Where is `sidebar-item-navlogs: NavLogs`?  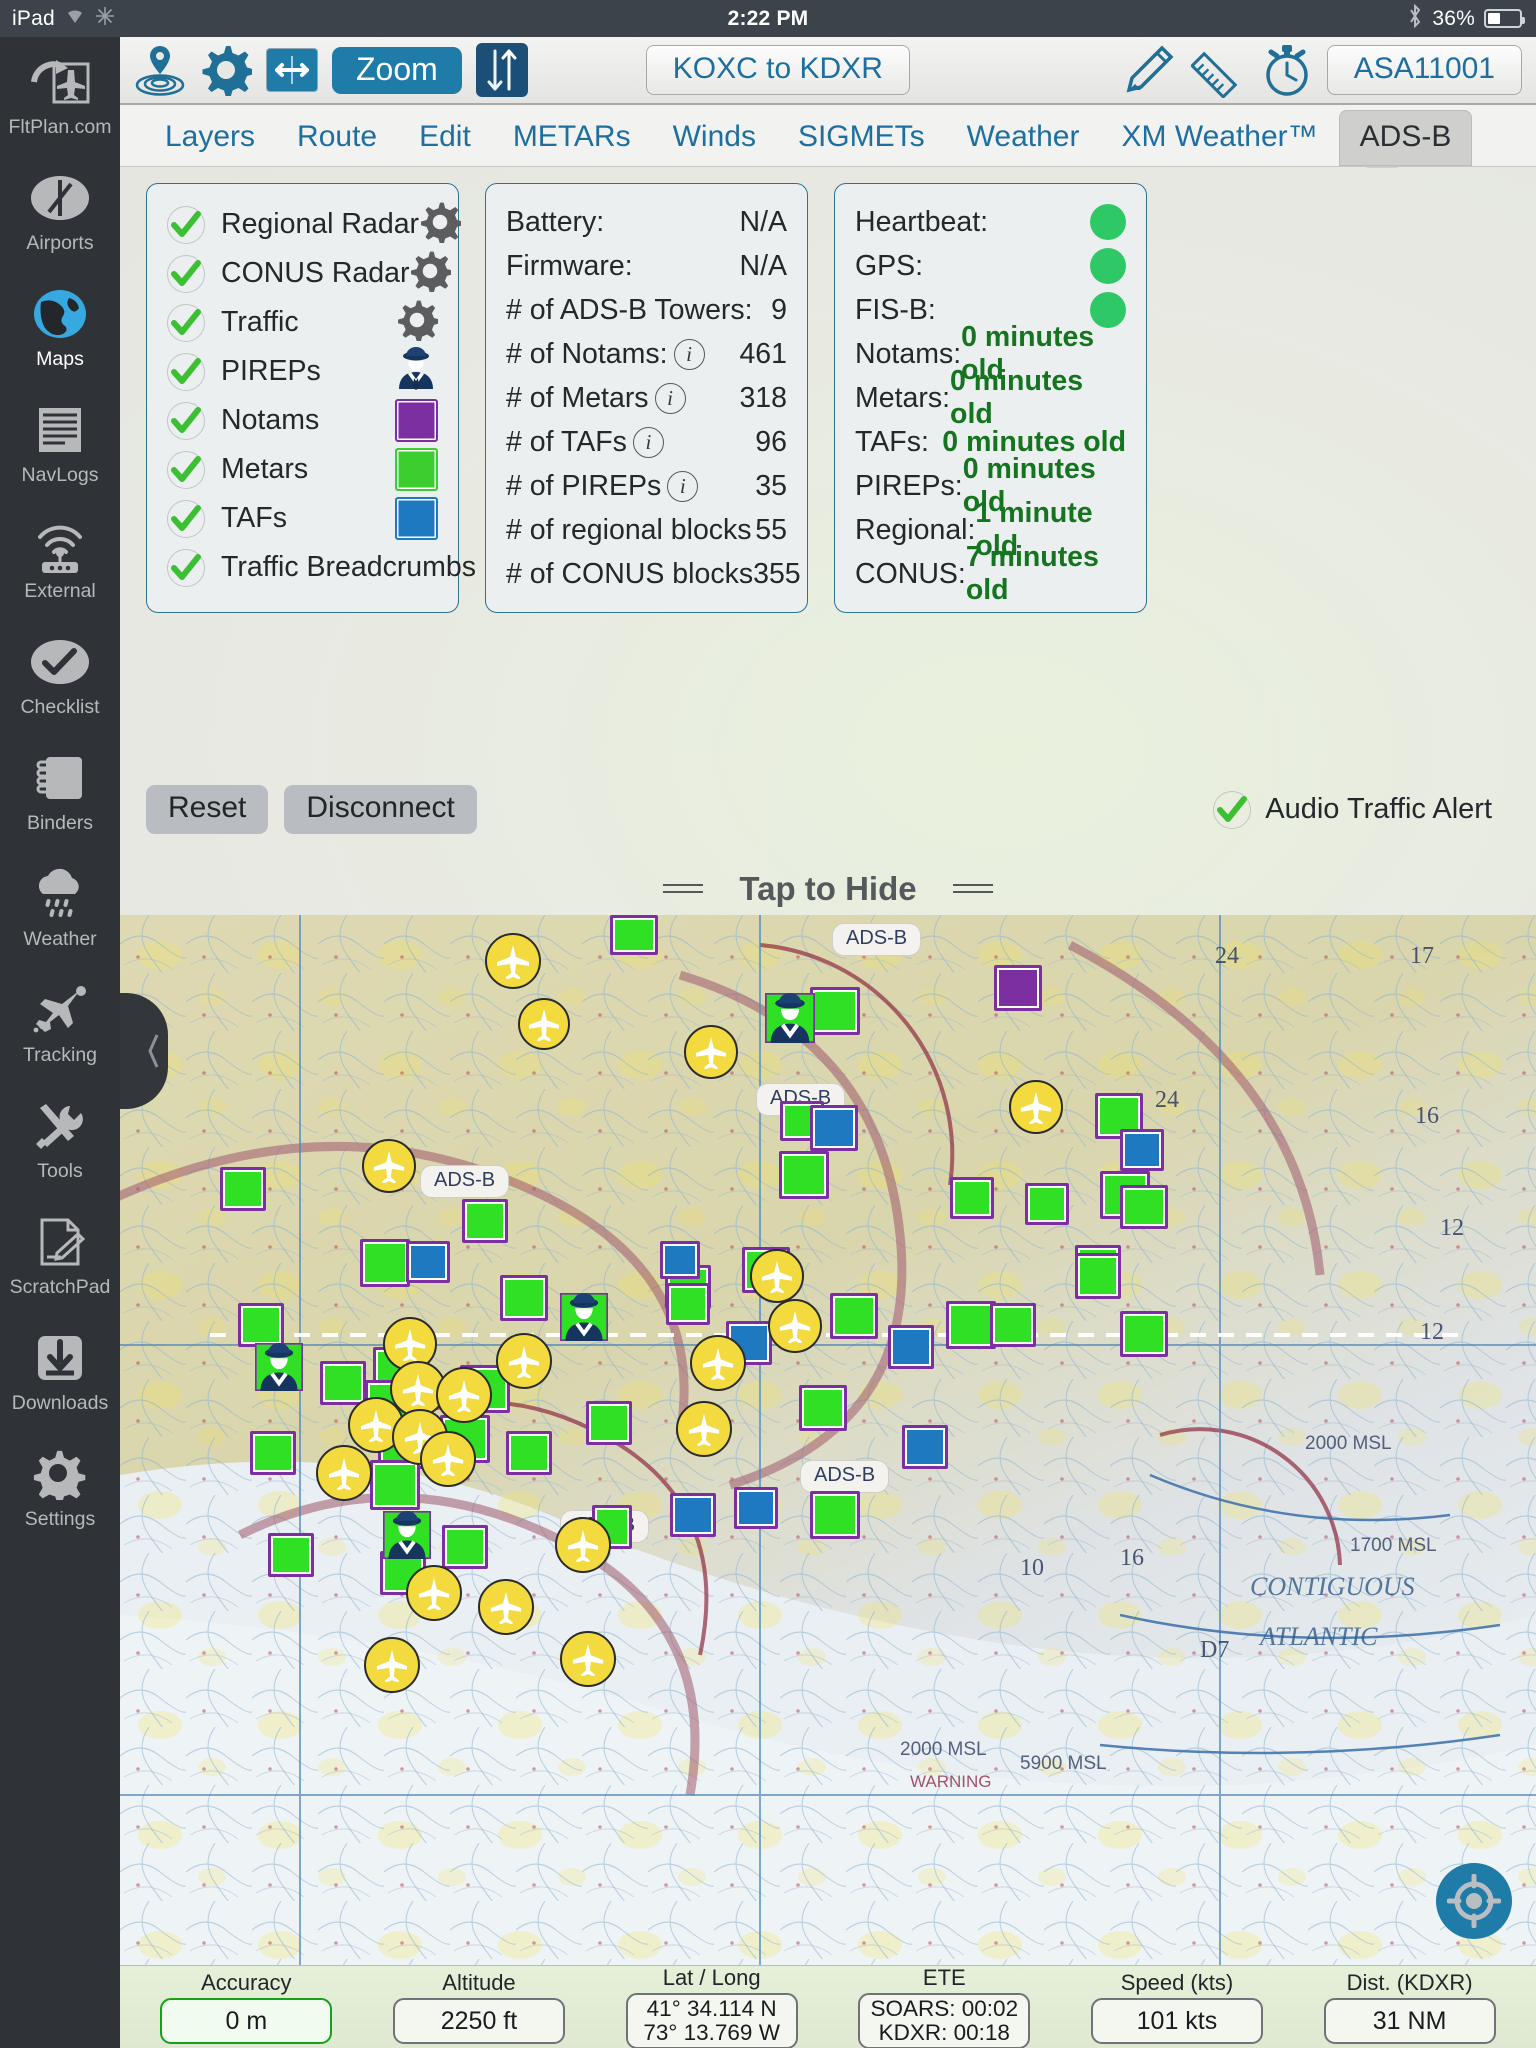
sidebar-item-navlogs: NavLogs is located at coordinates (60, 457).